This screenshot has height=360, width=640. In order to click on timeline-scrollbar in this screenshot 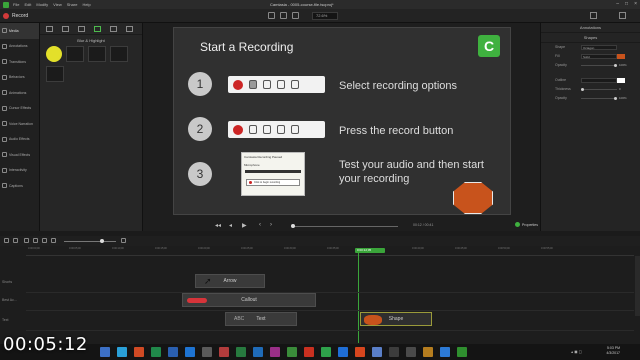, I will do `click(637, 286)`.